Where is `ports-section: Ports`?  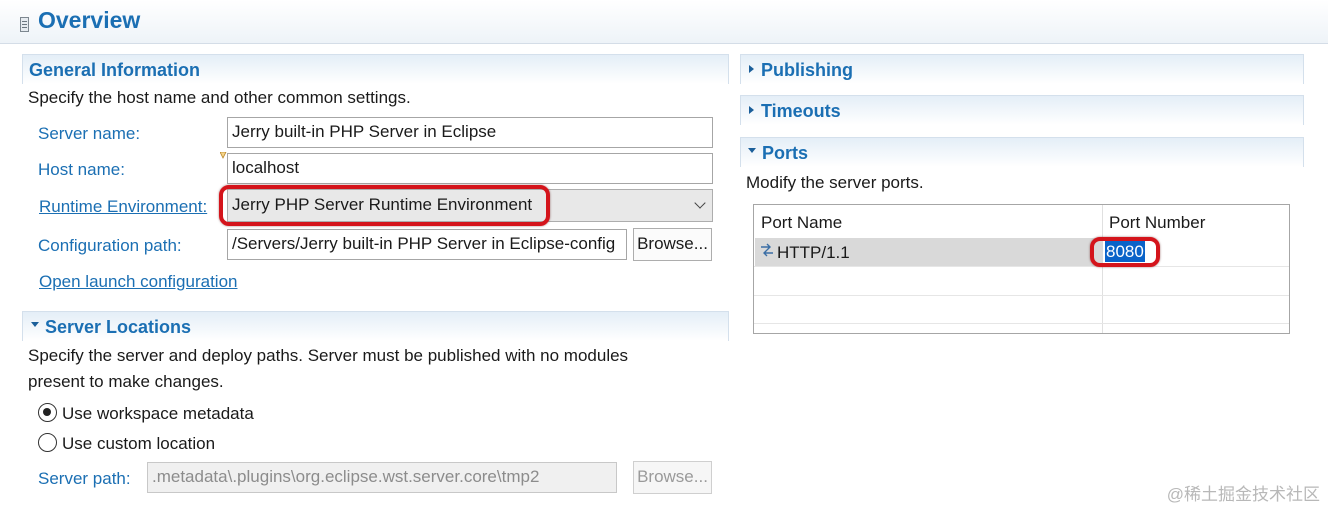 ports-section: Ports is located at coordinates (1022, 152).